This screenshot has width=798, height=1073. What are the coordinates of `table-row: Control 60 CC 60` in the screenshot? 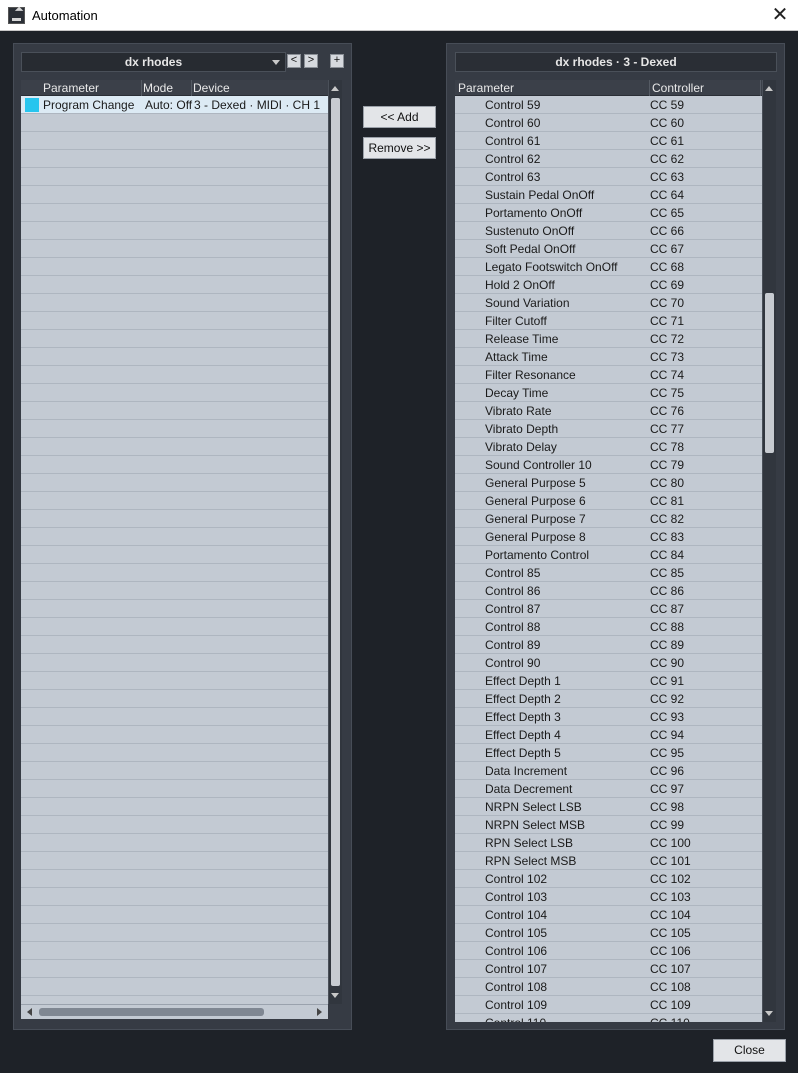 It's located at (608, 123).